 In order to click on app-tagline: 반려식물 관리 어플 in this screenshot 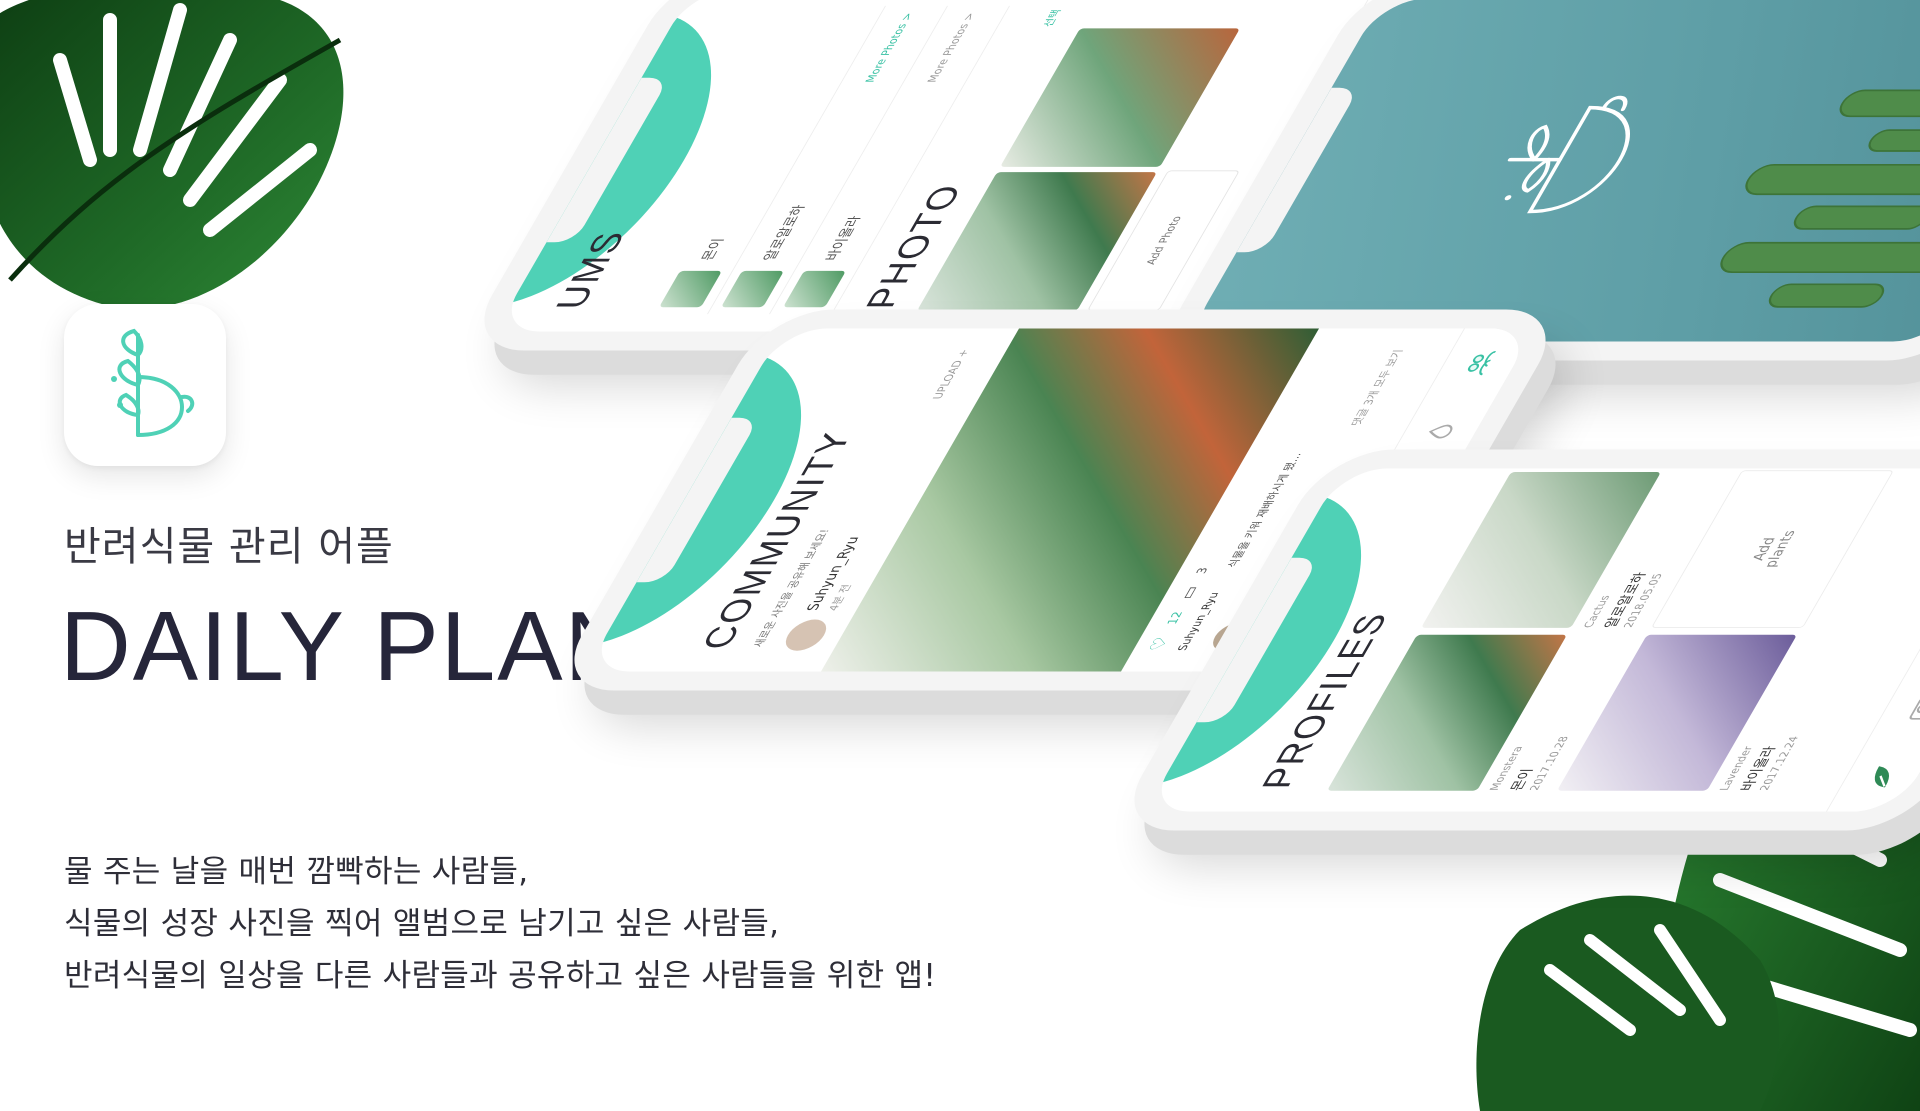, I will do `click(229, 547)`.